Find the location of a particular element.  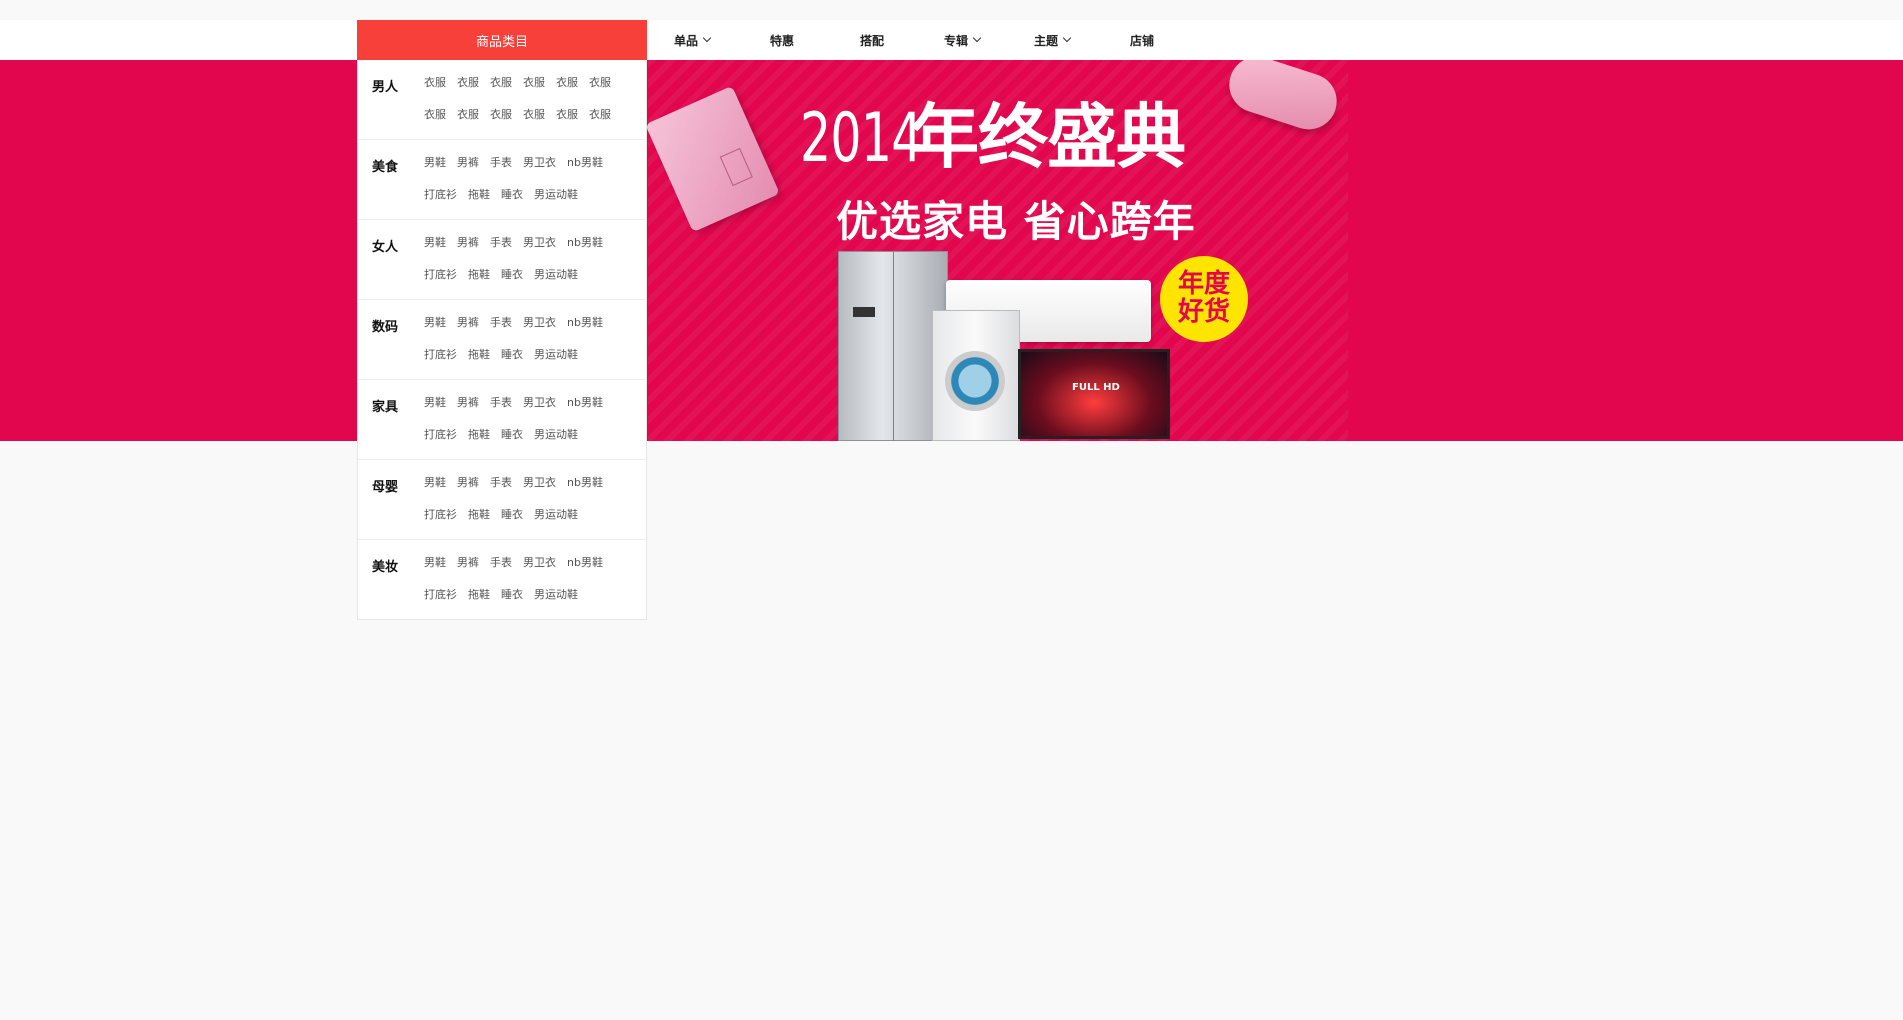

category-title: 男人 is located at coordinates (391, 106).